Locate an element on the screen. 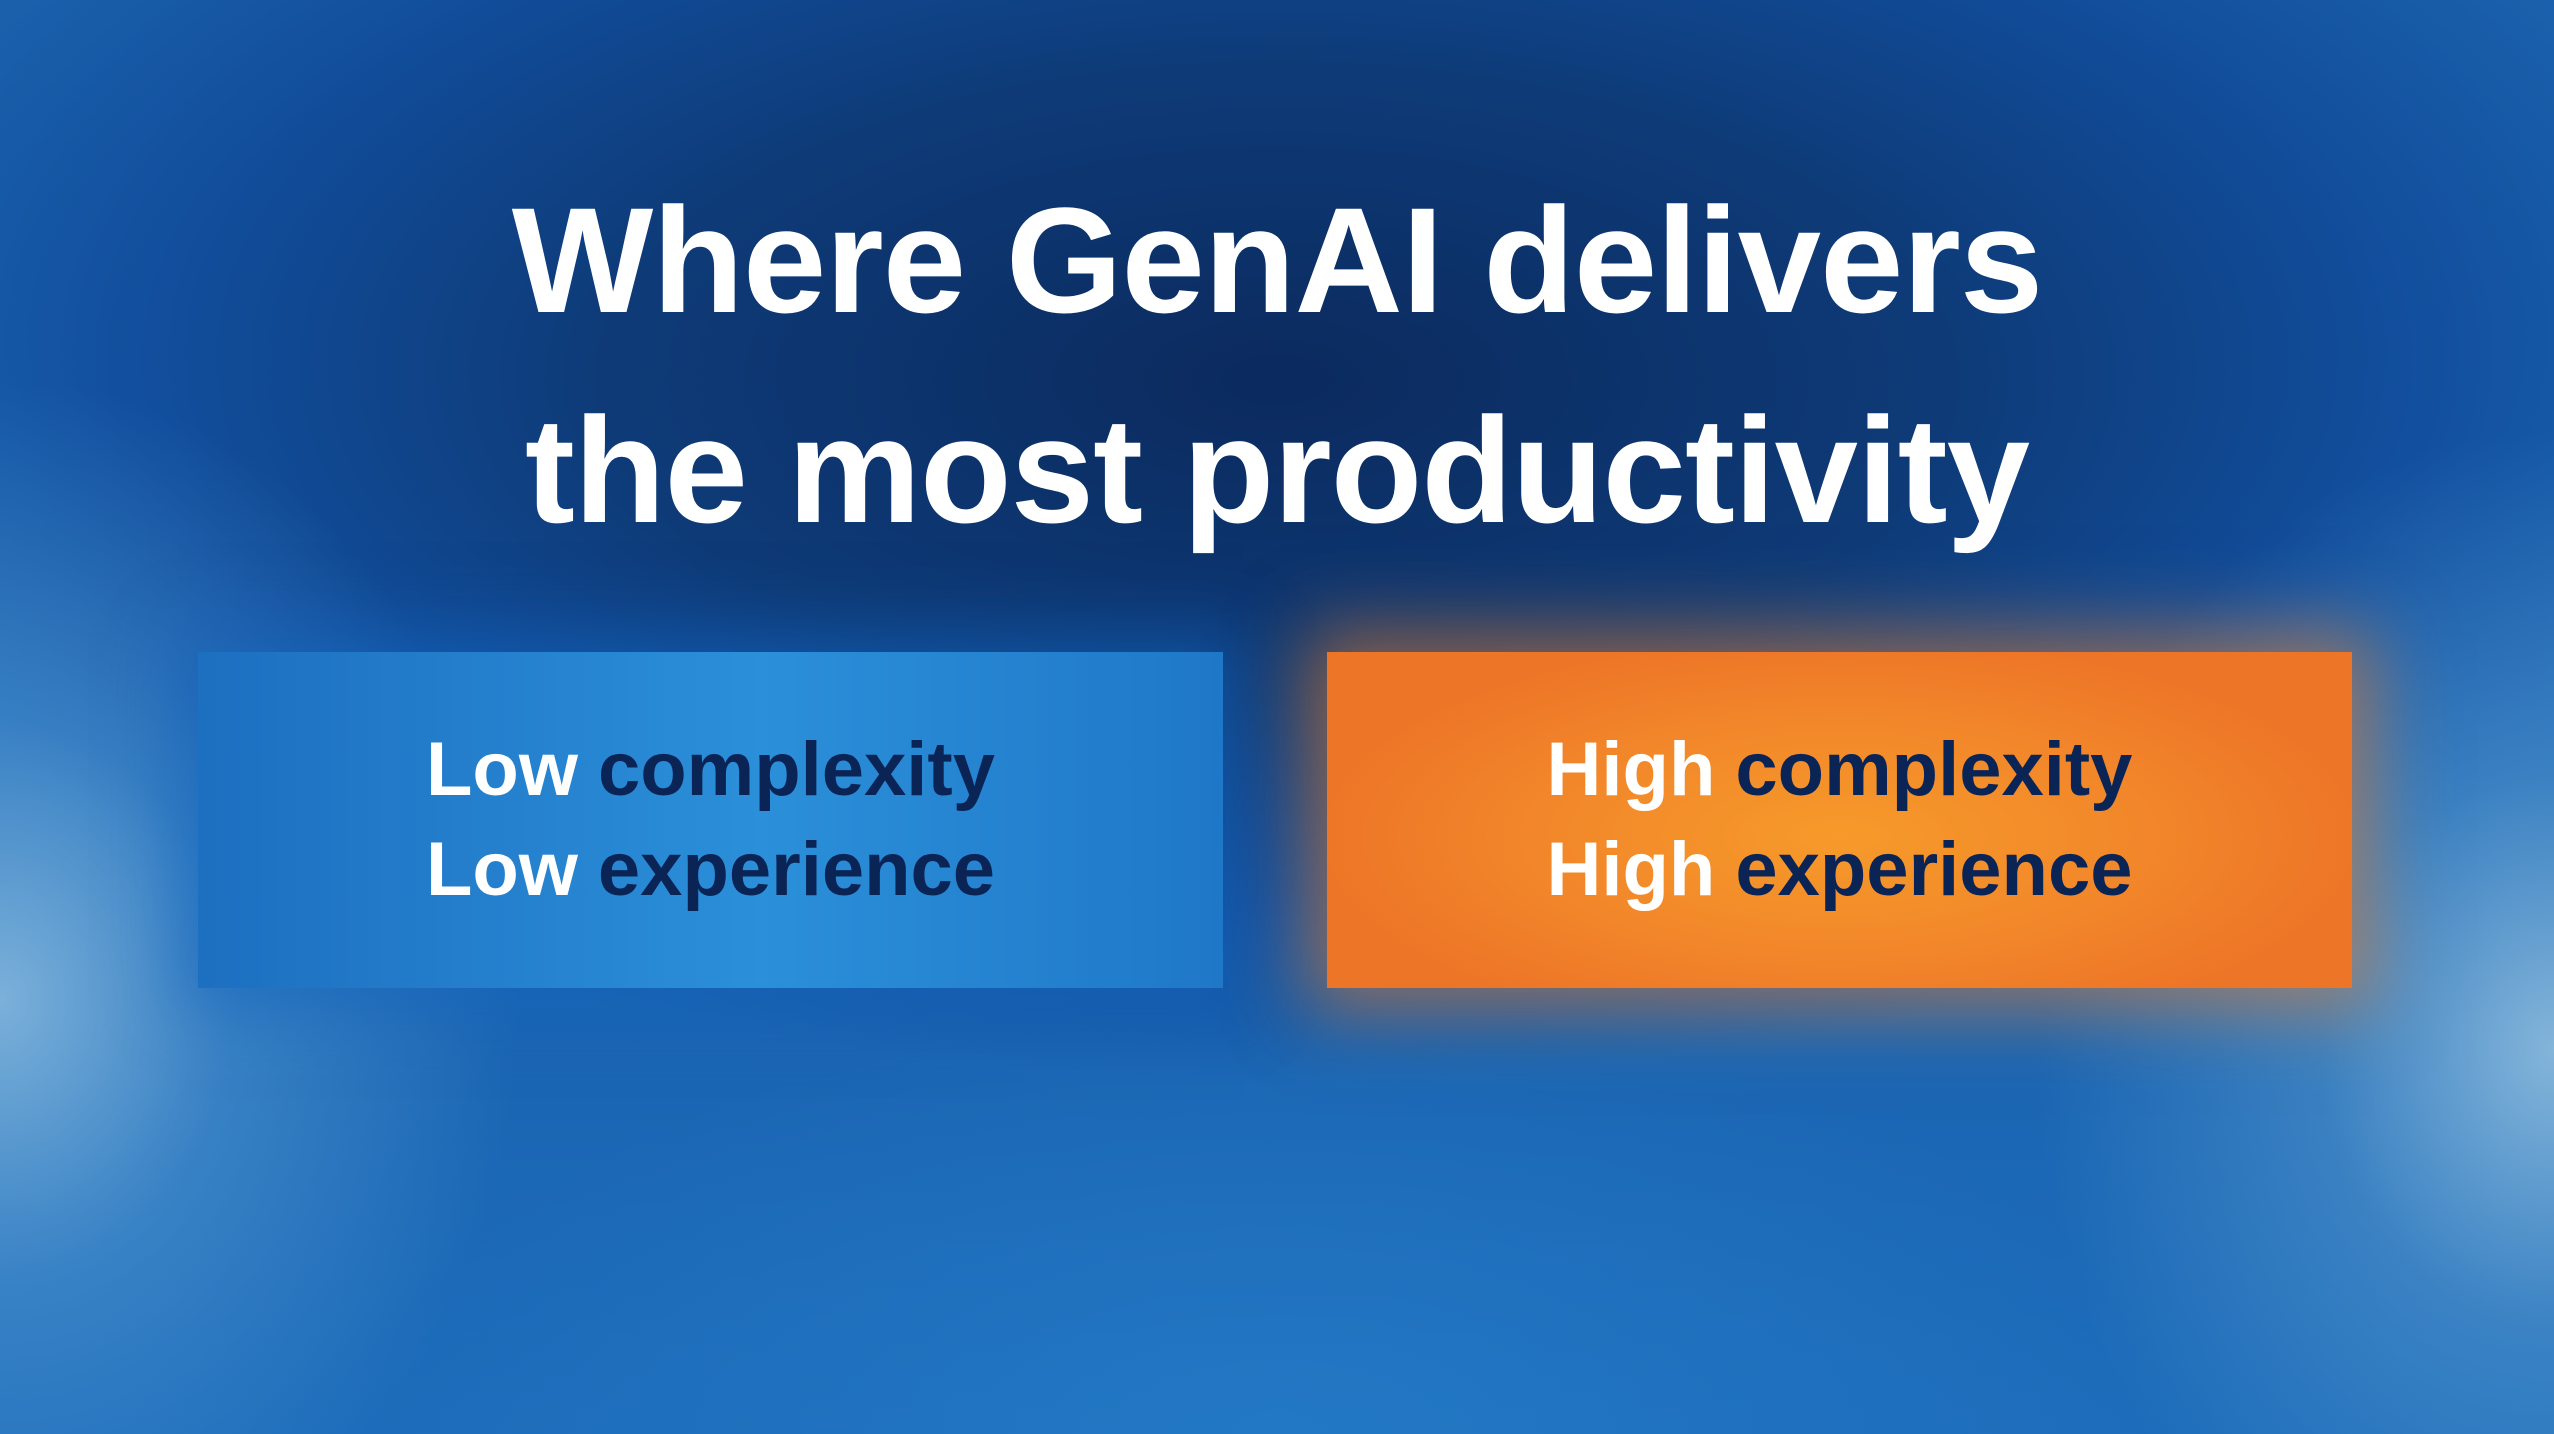 This screenshot has width=2554, height=1434. card-left-line-1-qualifier: Low is located at coordinates (501, 769).